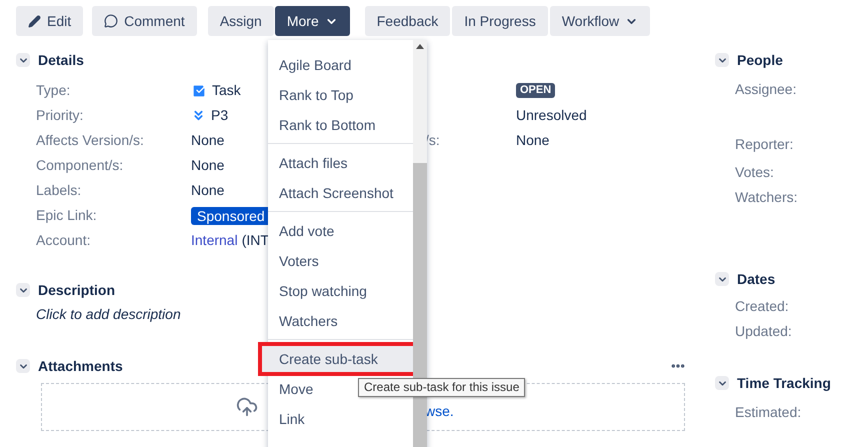  Describe the element at coordinates (340, 193) in the screenshot. I see `menu-item: Attach Screenshot` at that location.